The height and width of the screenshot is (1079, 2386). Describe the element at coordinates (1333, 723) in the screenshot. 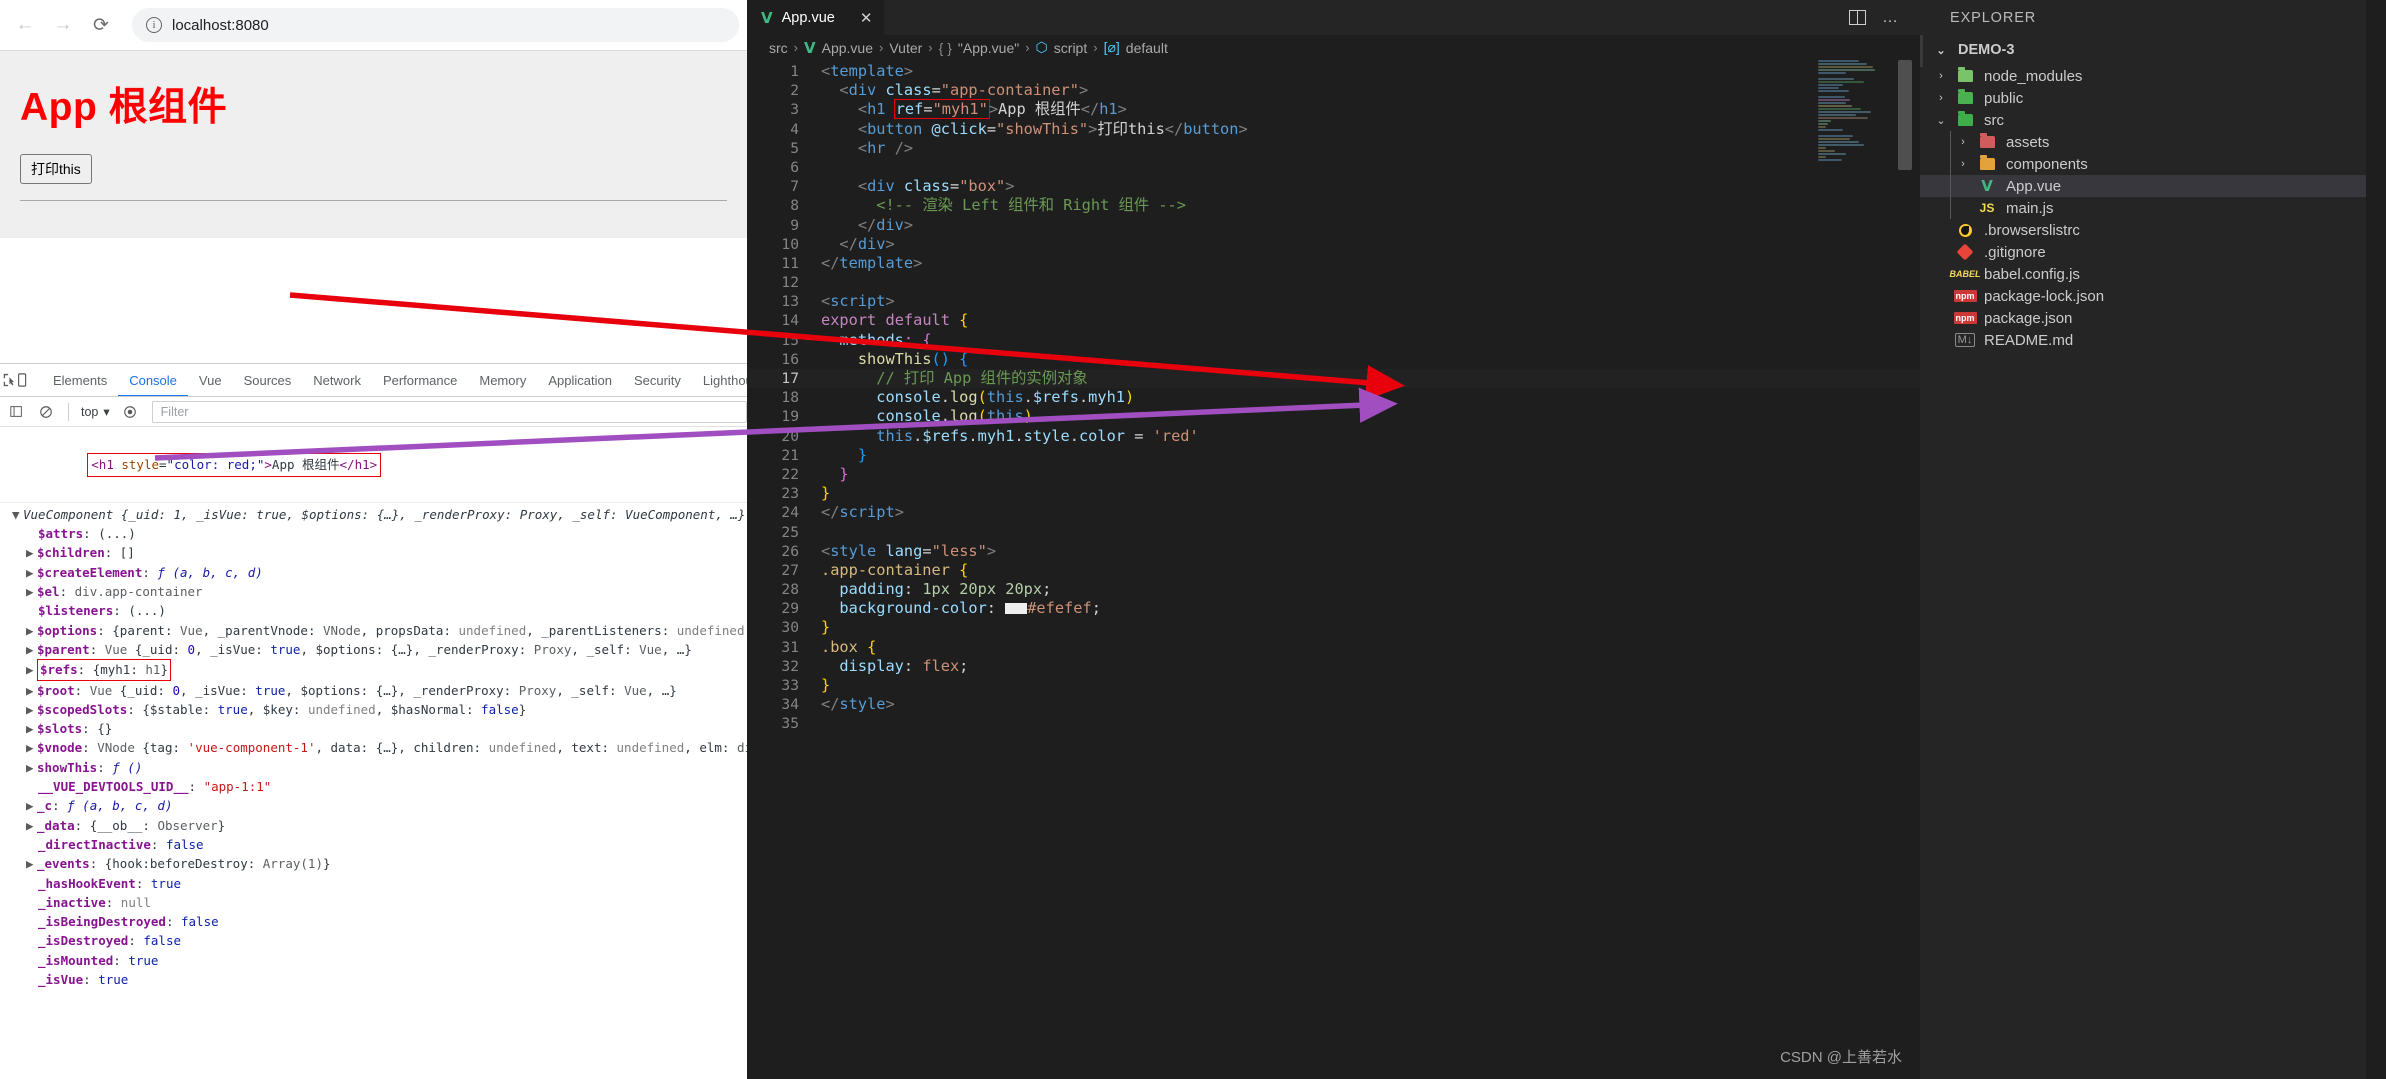

I see `code-line-35: 35` at that location.